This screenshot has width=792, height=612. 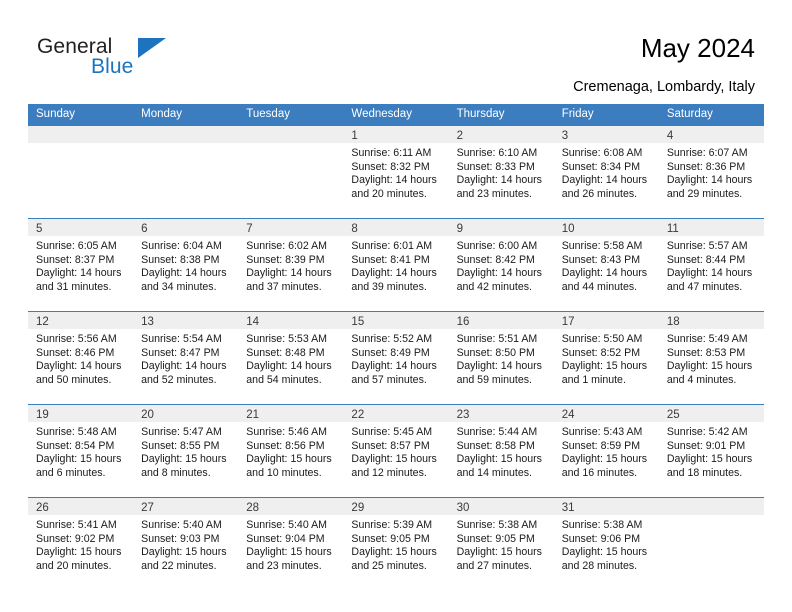 I want to click on day-number: 15, so click(x=358, y=322).